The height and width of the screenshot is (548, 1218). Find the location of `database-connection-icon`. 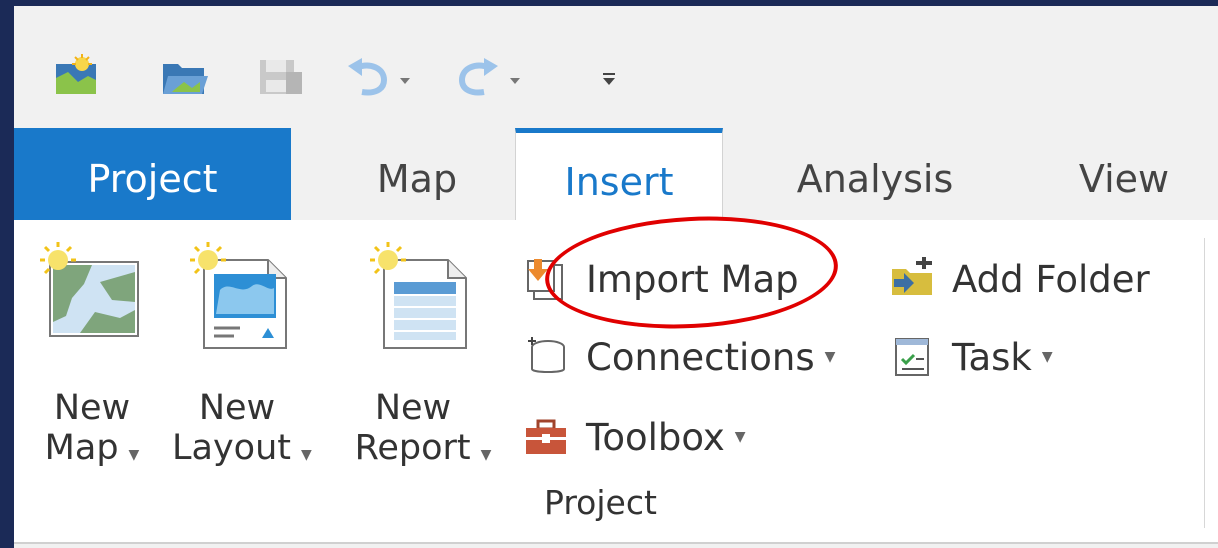

database-connection-icon is located at coordinates (546, 357).